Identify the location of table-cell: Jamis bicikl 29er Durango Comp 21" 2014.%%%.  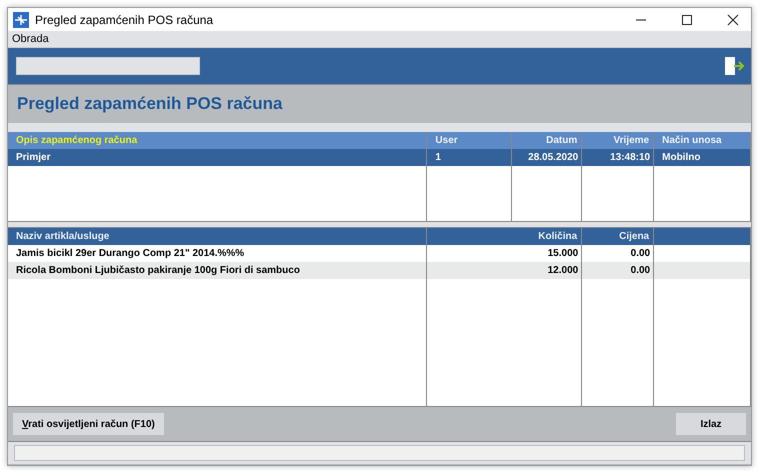
(130, 253).